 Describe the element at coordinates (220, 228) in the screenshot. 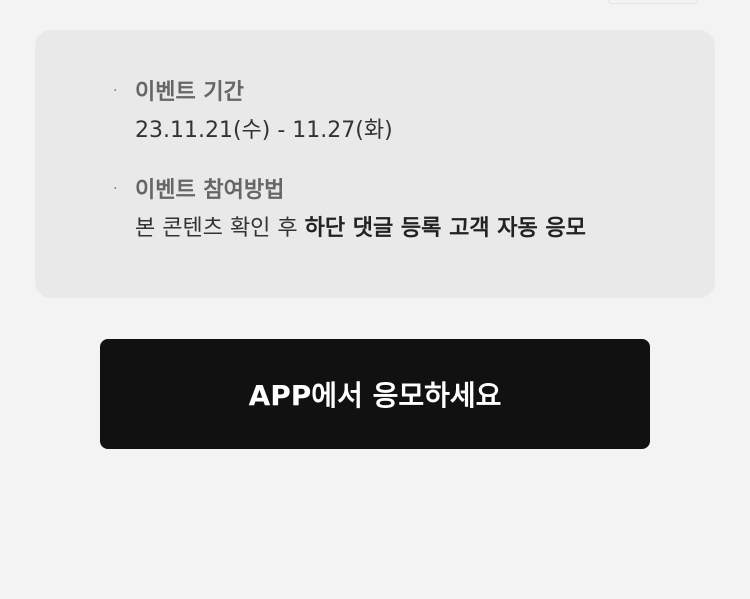

I see `event-method-value-plain: 본 콘텐츠 확인 후` at that location.